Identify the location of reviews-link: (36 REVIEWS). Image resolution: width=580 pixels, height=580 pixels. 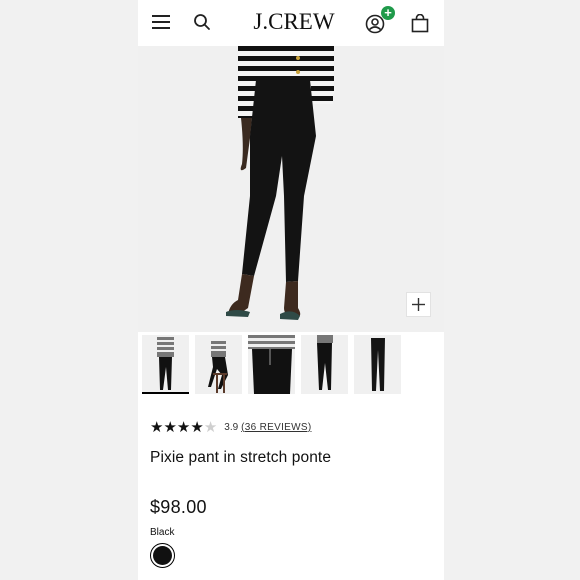
(276, 427).